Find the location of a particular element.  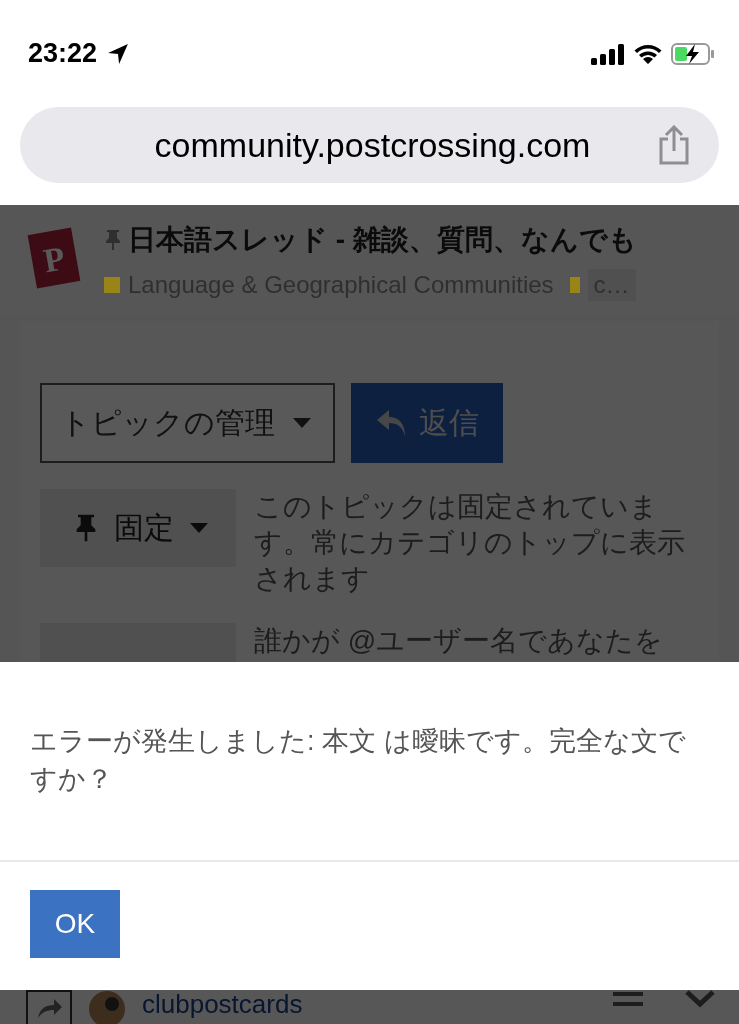

notification-description: 誰かが @ユーザー名であなたを is located at coordinates (459, 641).